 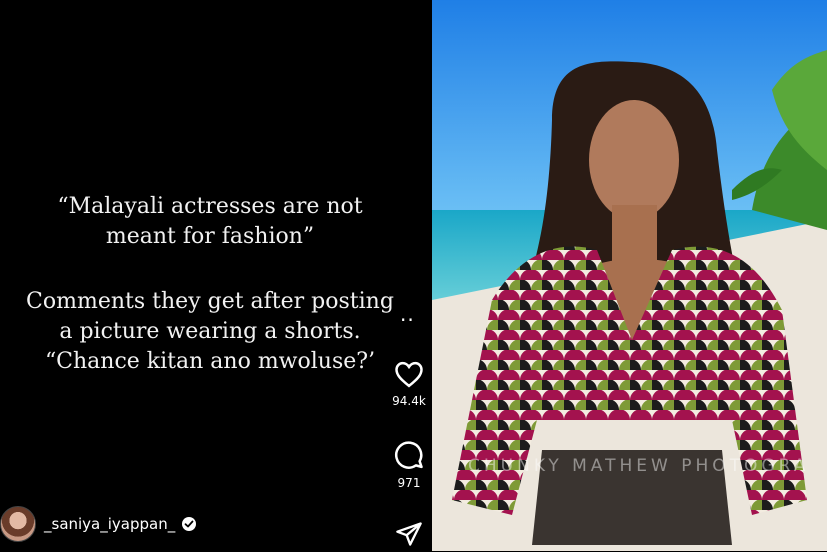 I want to click on photo-watermark: CHUNKY MATHEW PHOTOGRA, so click(x=639, y=466).